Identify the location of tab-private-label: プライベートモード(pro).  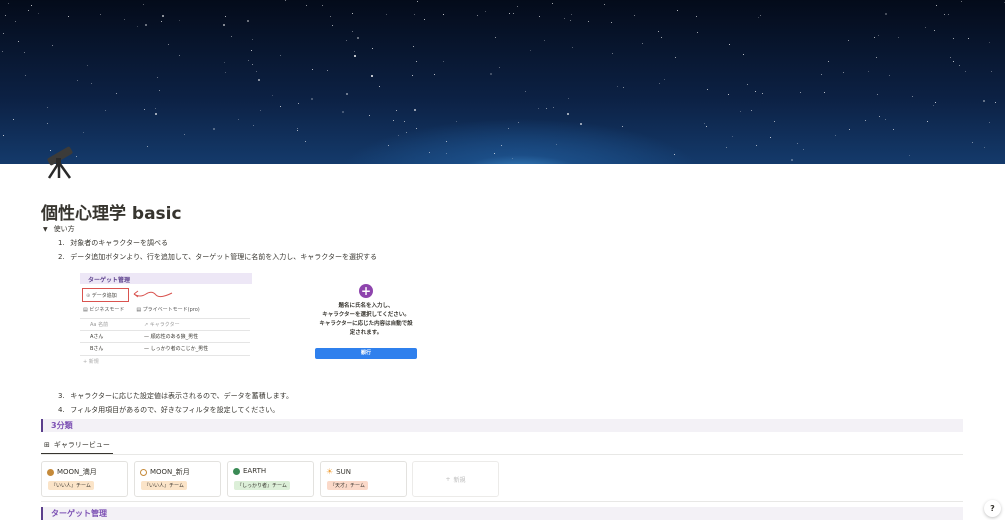
(171, 310).